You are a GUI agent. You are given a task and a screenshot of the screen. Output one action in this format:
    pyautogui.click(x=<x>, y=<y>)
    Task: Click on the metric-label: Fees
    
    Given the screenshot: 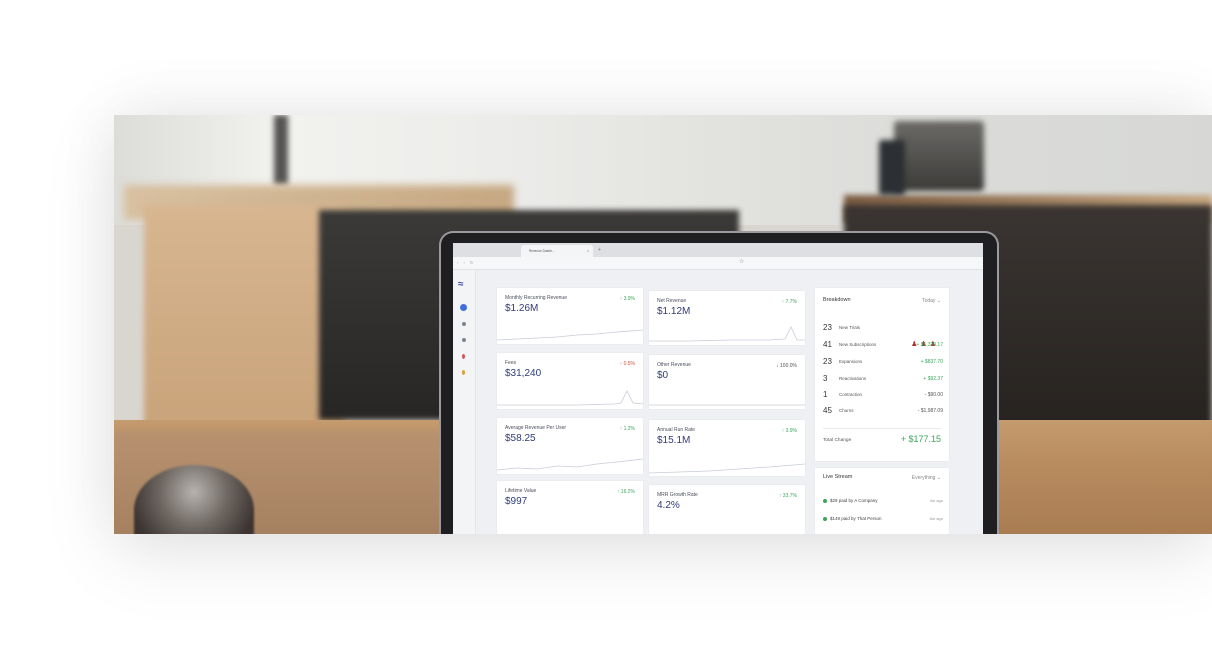 What is the action you would take?
    pyautogui.click(x=511, y=363)
    